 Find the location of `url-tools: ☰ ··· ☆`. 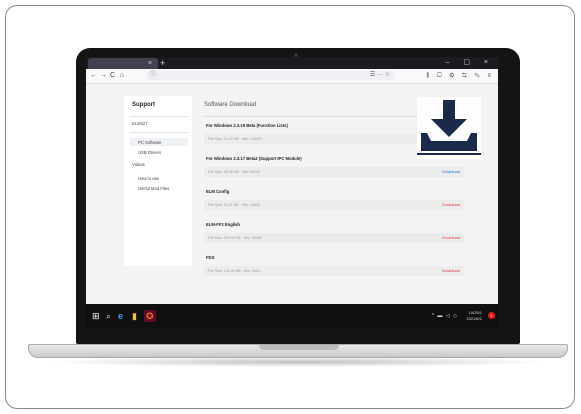

url-tools: ☰ ··· ☆ is located at coordinates (380, 75).